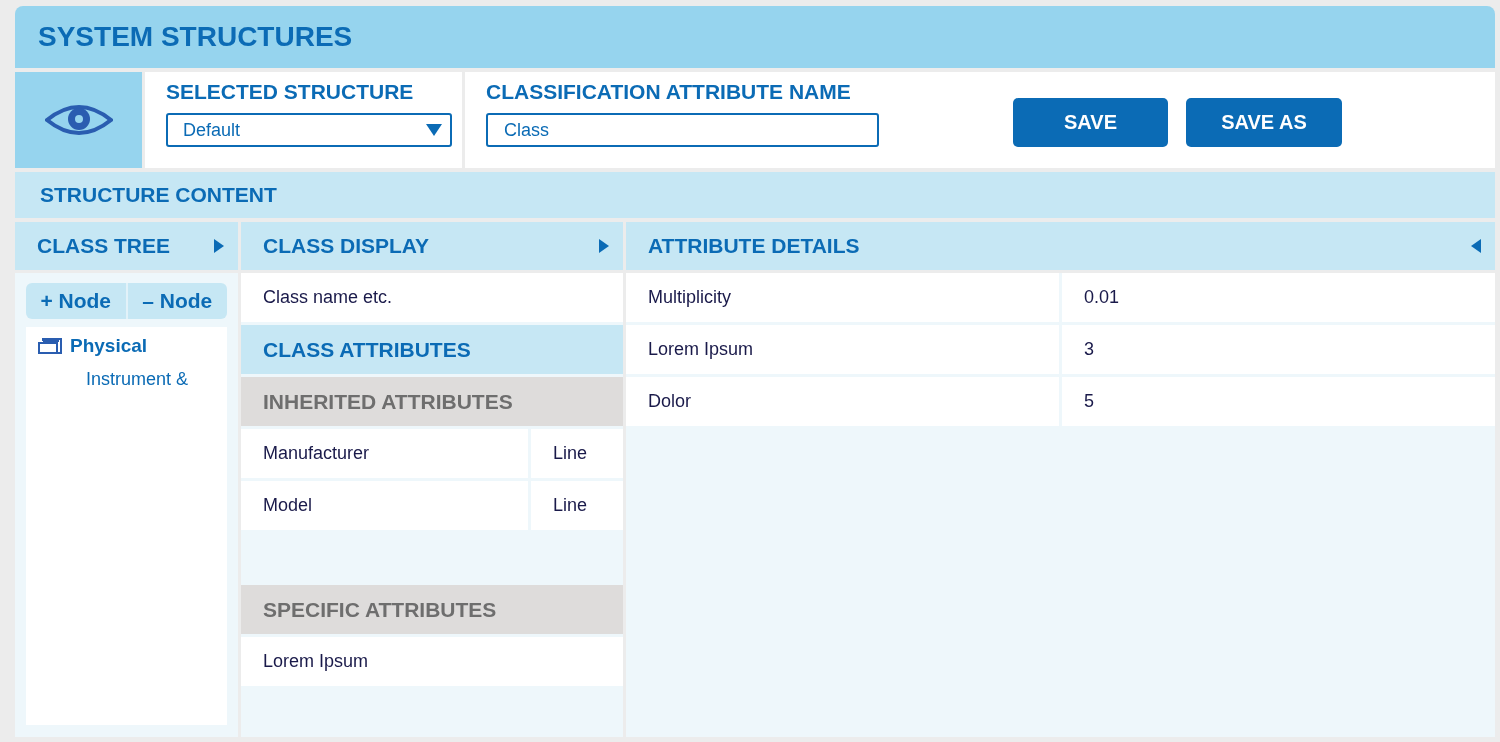  What do you see at coordinates (50, 346) in the screenshot?
I see `folder-icon` at bounding box center [50, 346].